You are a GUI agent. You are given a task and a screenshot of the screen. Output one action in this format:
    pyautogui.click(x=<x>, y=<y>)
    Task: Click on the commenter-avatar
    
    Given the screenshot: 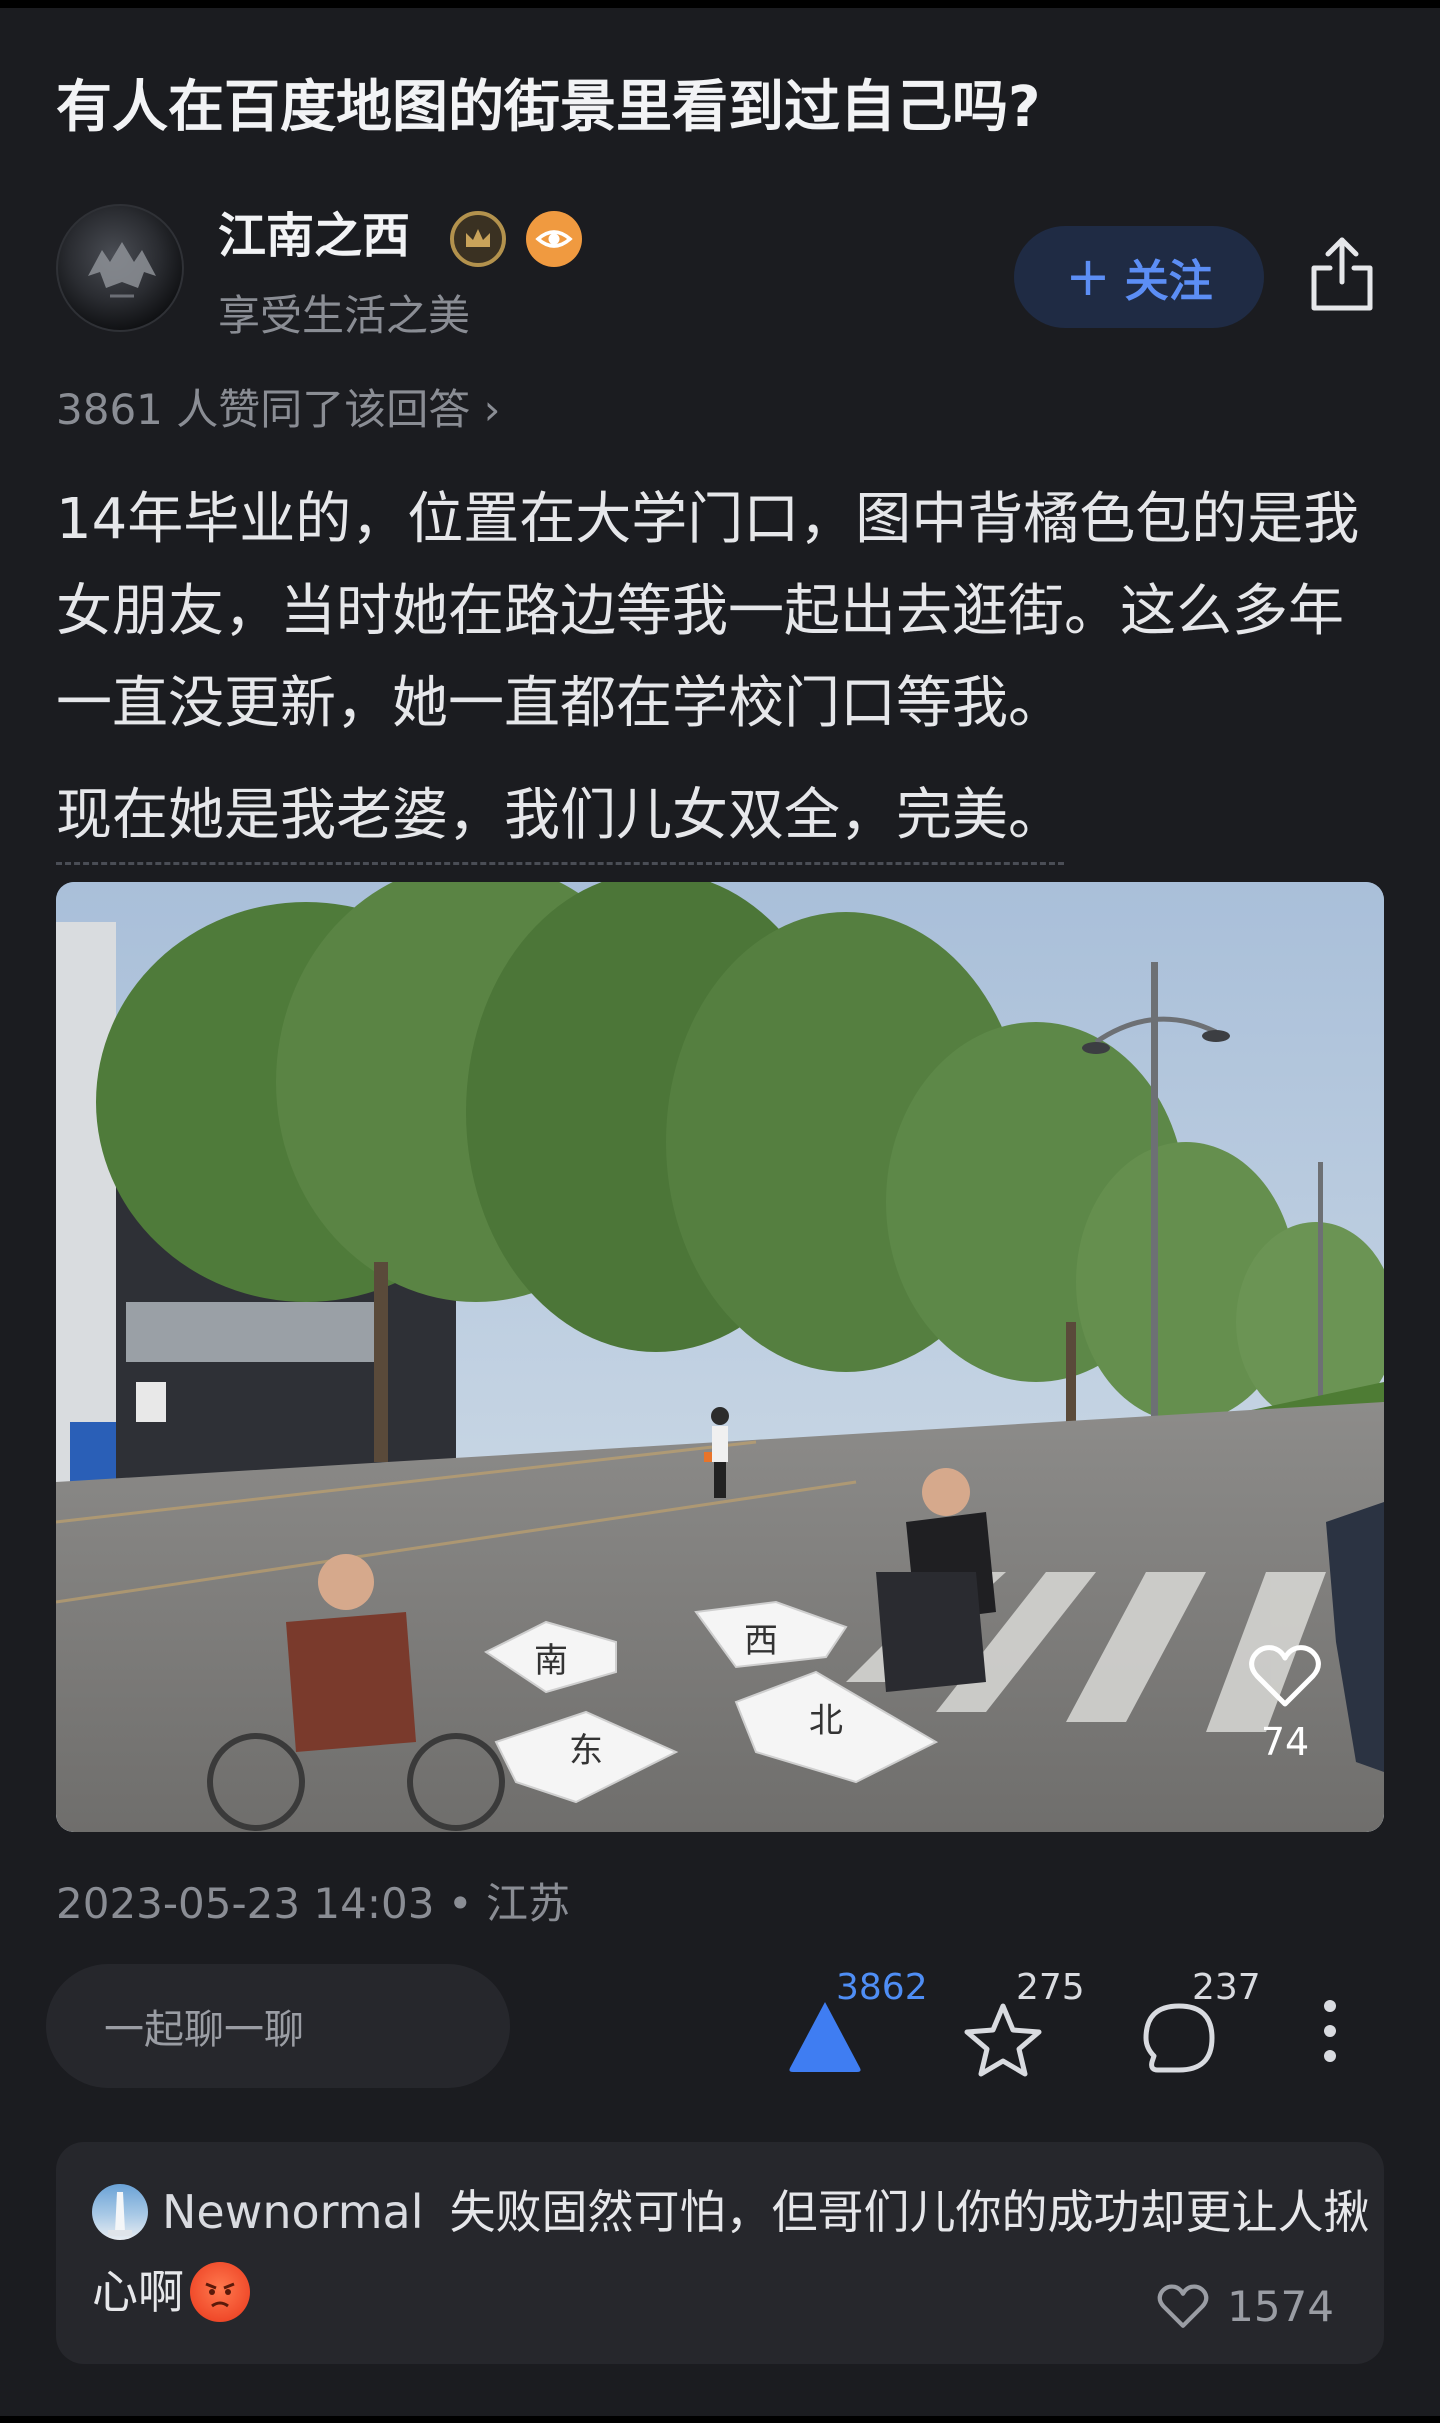 What is the action you would take?
    pyautogui.click(x=120, y=2212)
    